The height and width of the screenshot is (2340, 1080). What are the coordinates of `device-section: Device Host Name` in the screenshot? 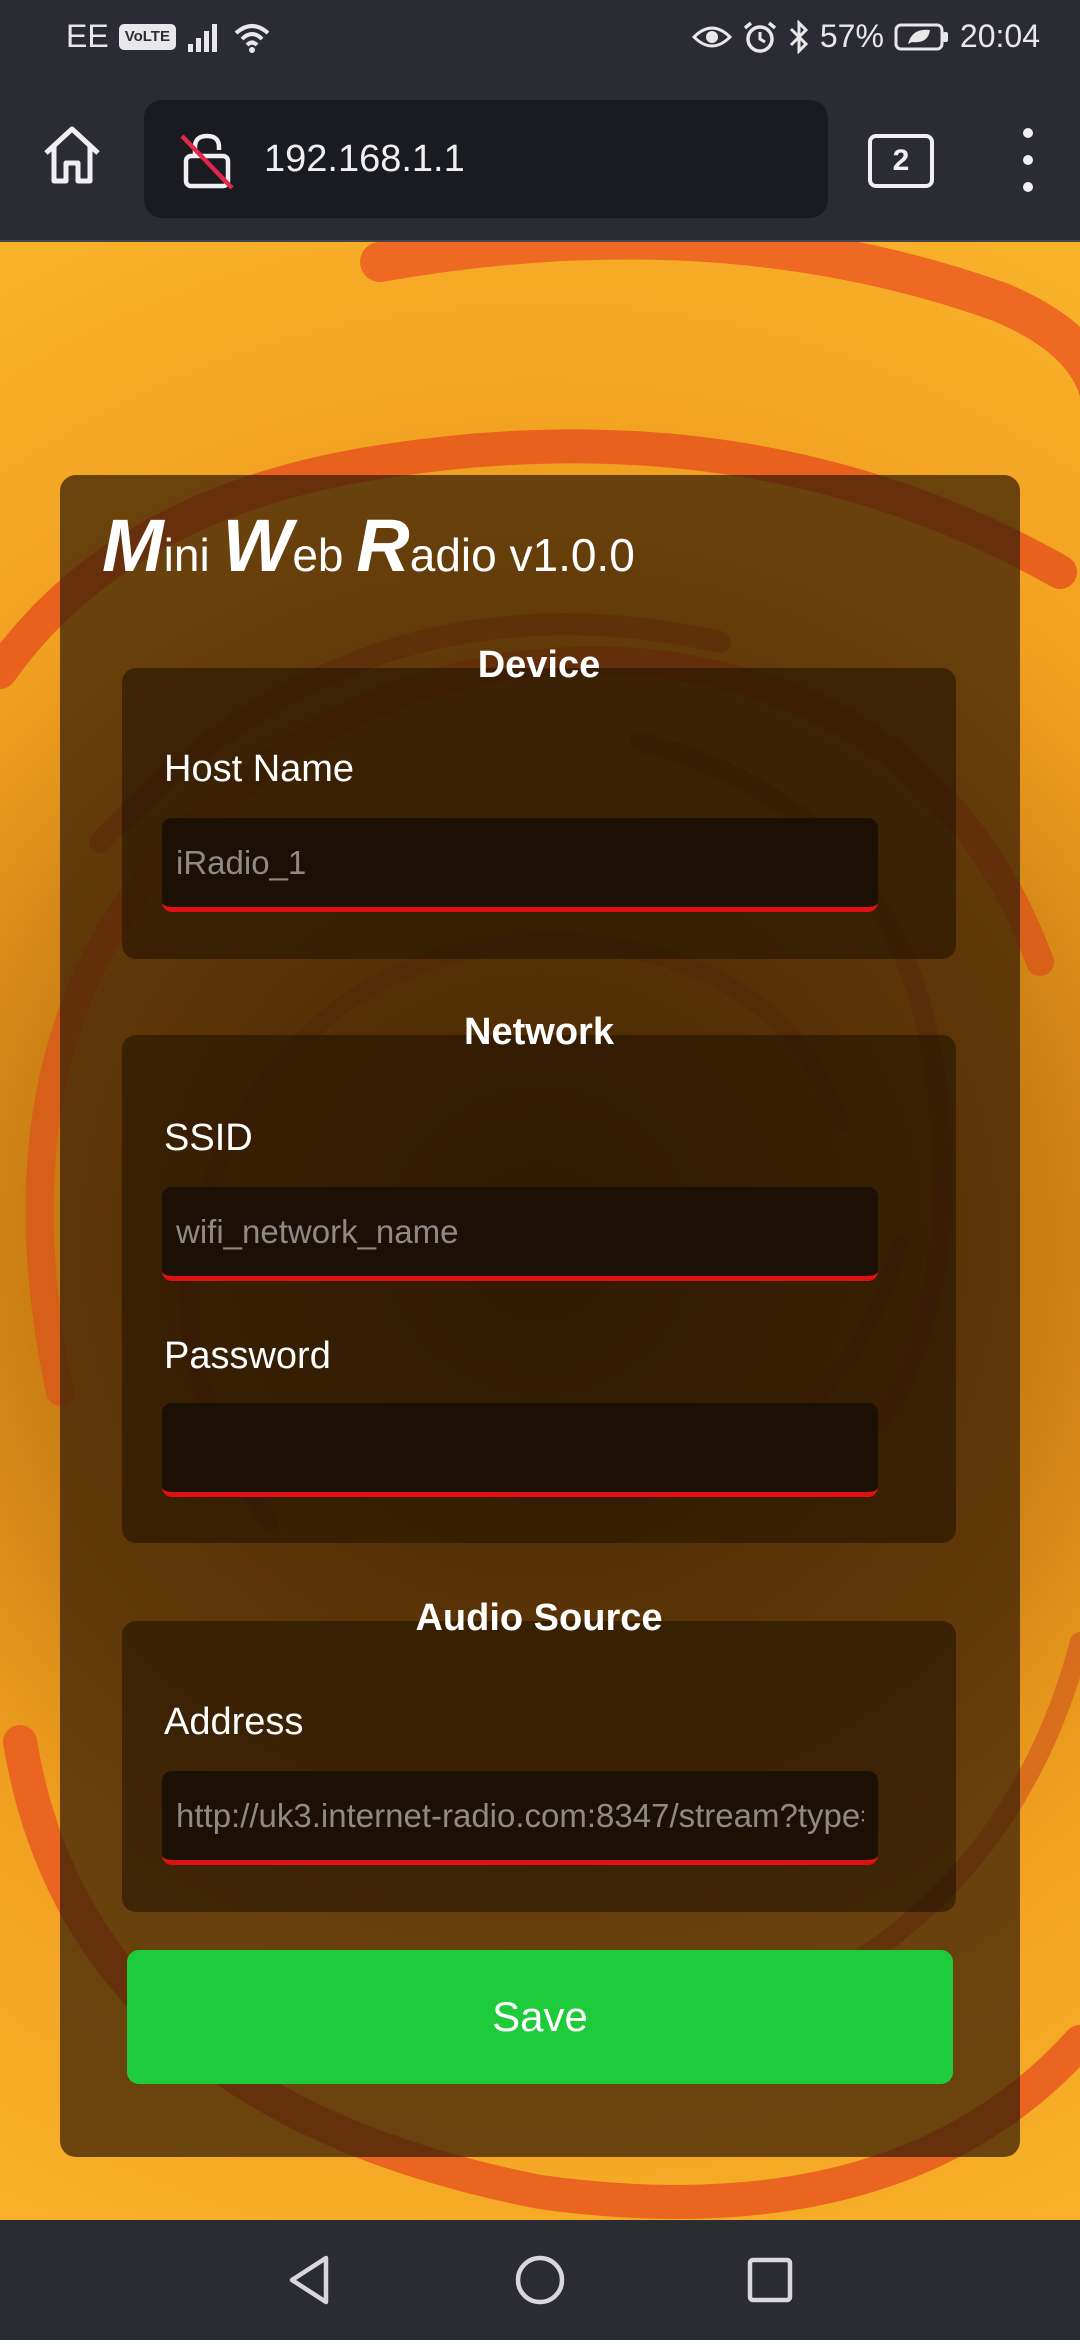 It's located at (539, 801).